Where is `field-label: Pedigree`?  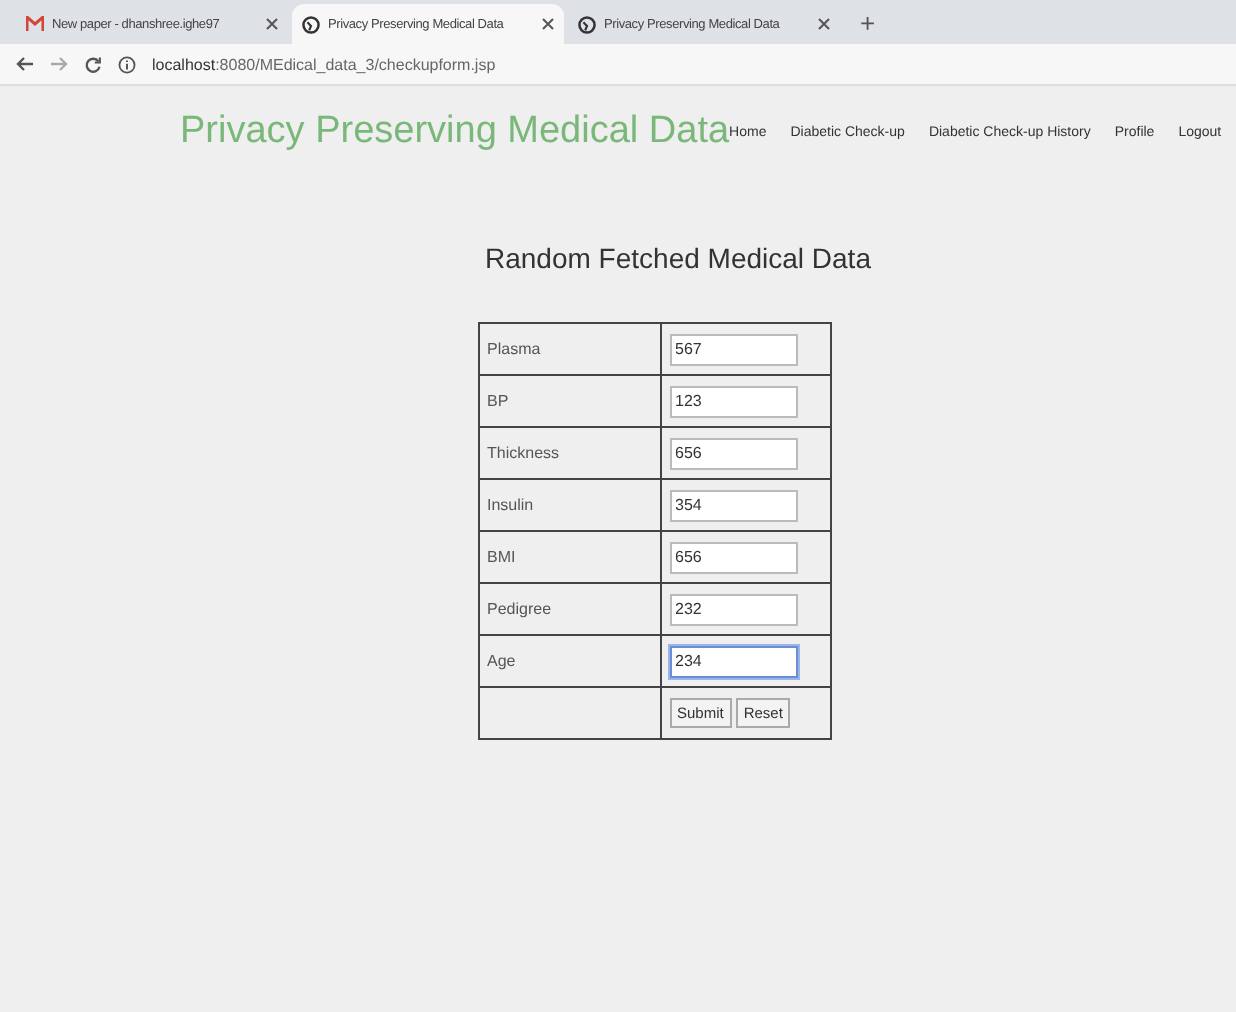 field-label: Pedigree is located at coordinates (569, 609).